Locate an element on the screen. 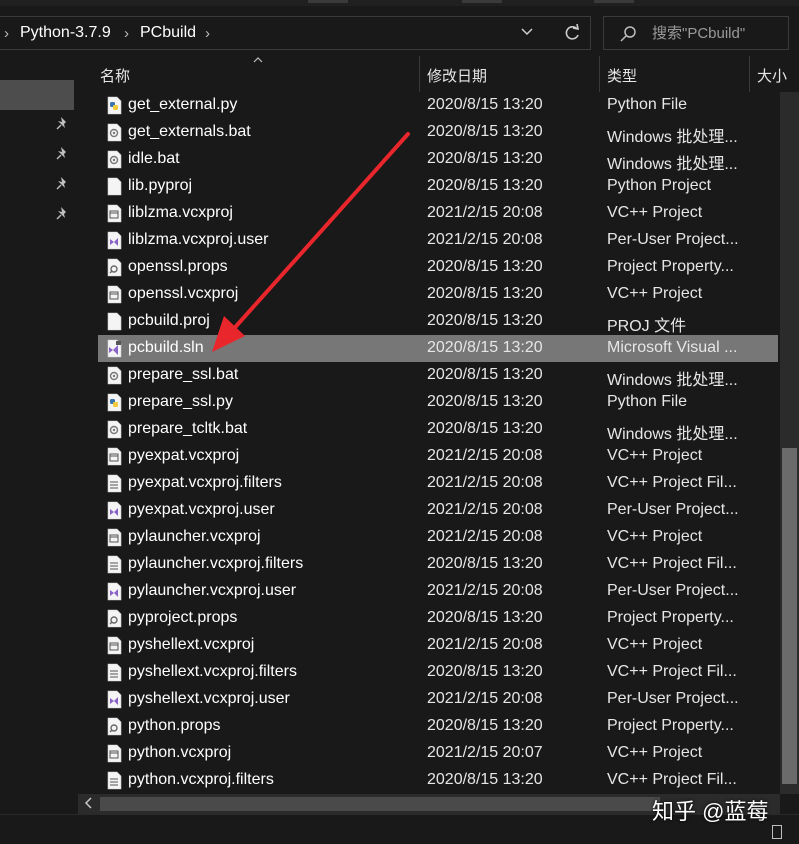 Image resolution: width=799 pixels, height=844 pixels. vertical-scroll-thumb is located at coordinates (789, 616).